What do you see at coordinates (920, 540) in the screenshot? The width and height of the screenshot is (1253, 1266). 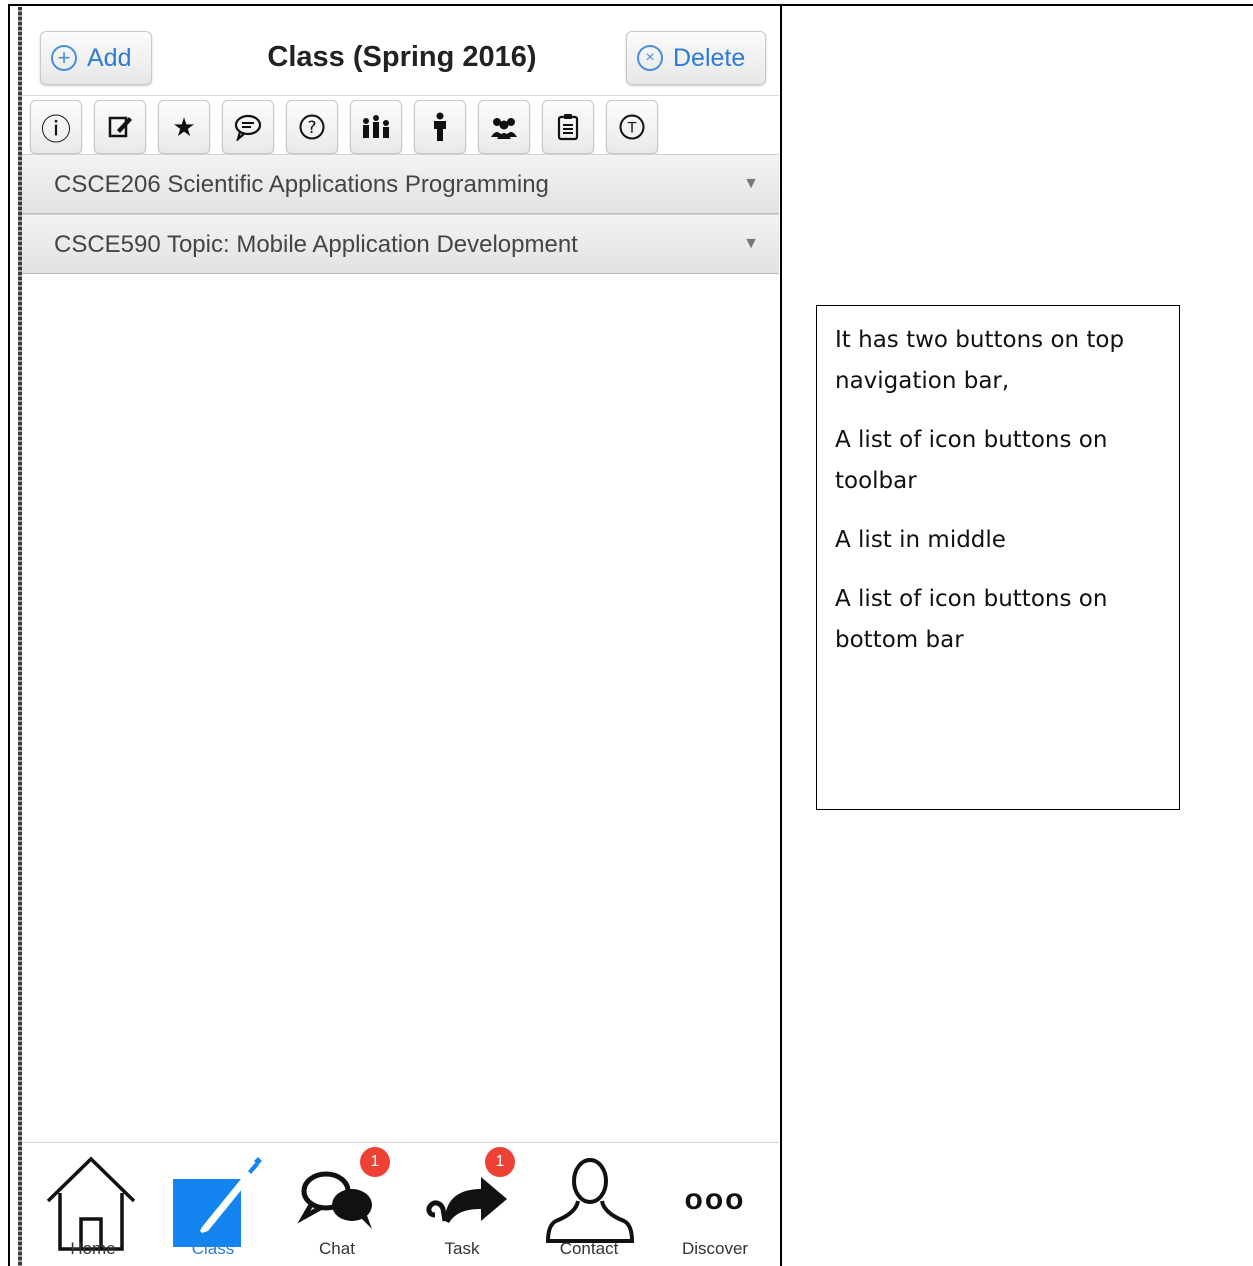 I see `note-line: A list in middle` at bounding box center [920, 540].